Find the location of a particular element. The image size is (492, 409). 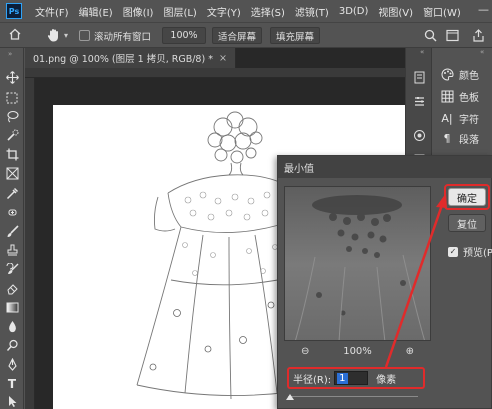

quick-selection-tool-icon is located at coordinates (12, 135).